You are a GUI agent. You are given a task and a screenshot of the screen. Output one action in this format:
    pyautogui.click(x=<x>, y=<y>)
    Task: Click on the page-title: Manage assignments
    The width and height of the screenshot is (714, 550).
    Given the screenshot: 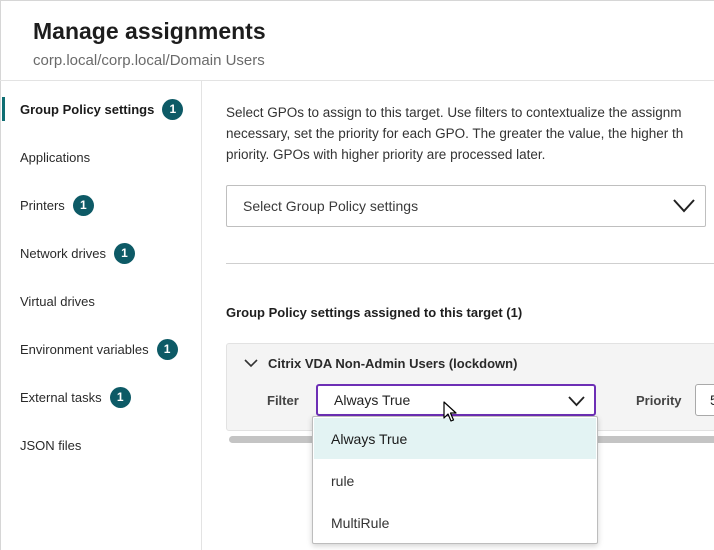 What is the action you would take?
    pyautogui.click(x=149, y=31)
    